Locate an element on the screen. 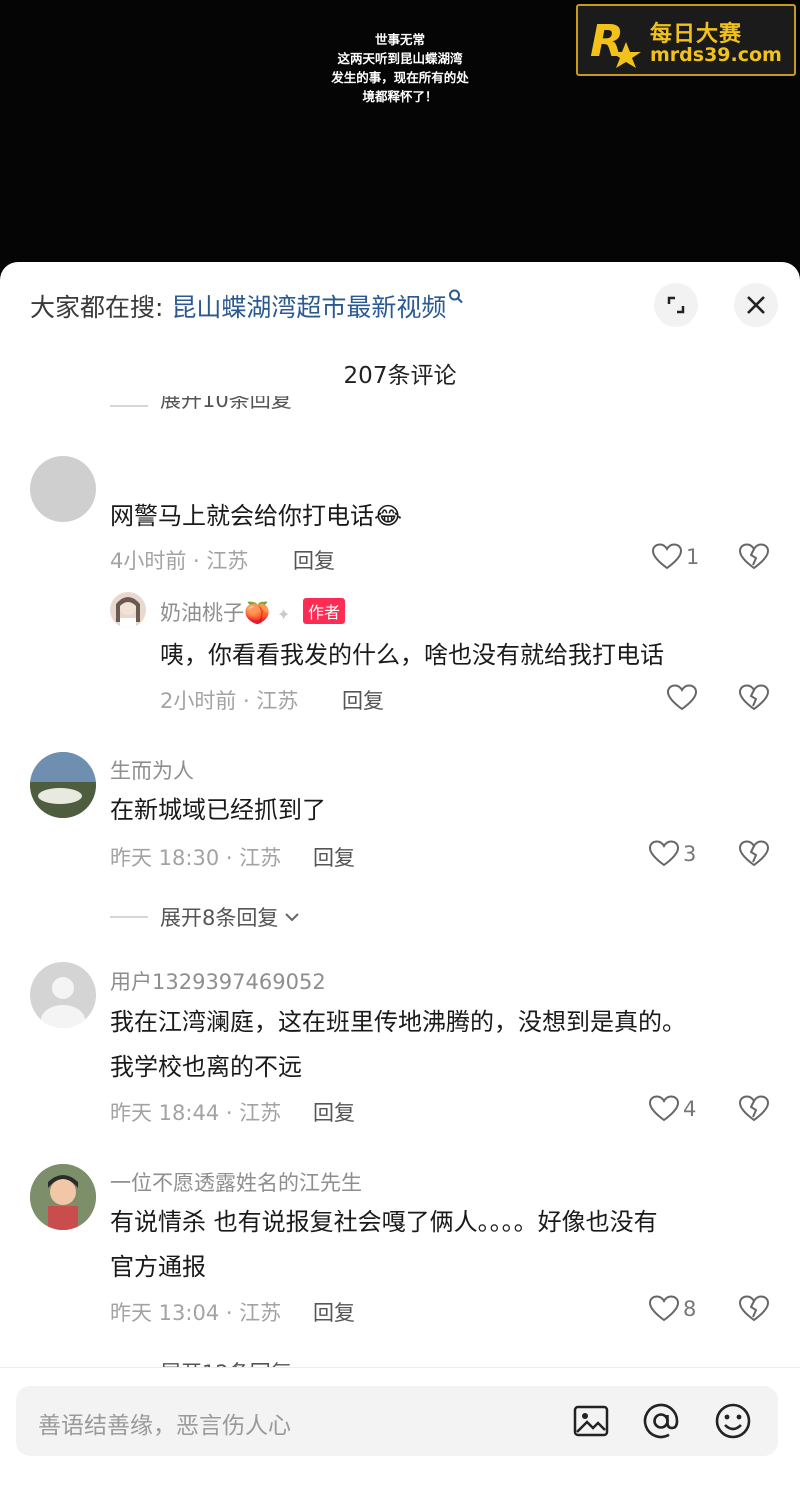 The image size is (800, 1491). comment-time: 昨天 13:04 · 江苏 is located at coordinates (196, 1313).